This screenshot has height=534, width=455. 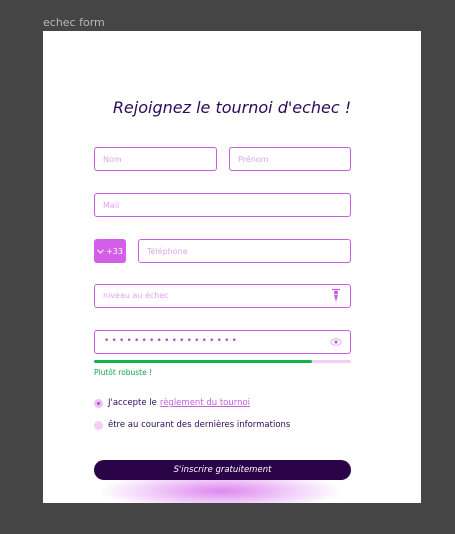 What do you see at coordinates (222, 470) in the screenshot?
I see `submit-button: S'inscrire gratuitement` at bounding box center [222, 470].